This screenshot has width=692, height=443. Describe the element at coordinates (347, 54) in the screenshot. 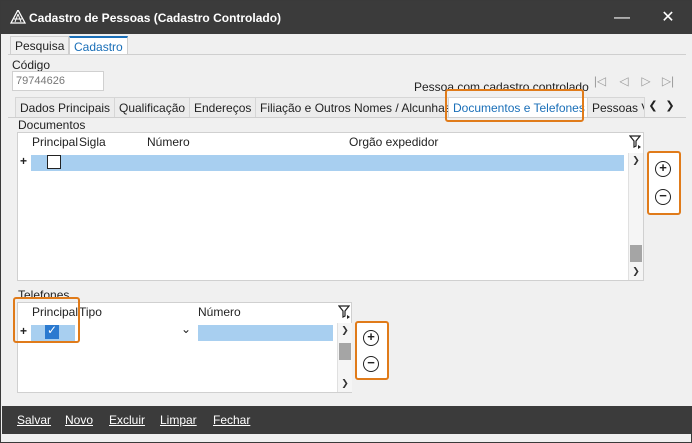

I see `tab-divider` at that location.